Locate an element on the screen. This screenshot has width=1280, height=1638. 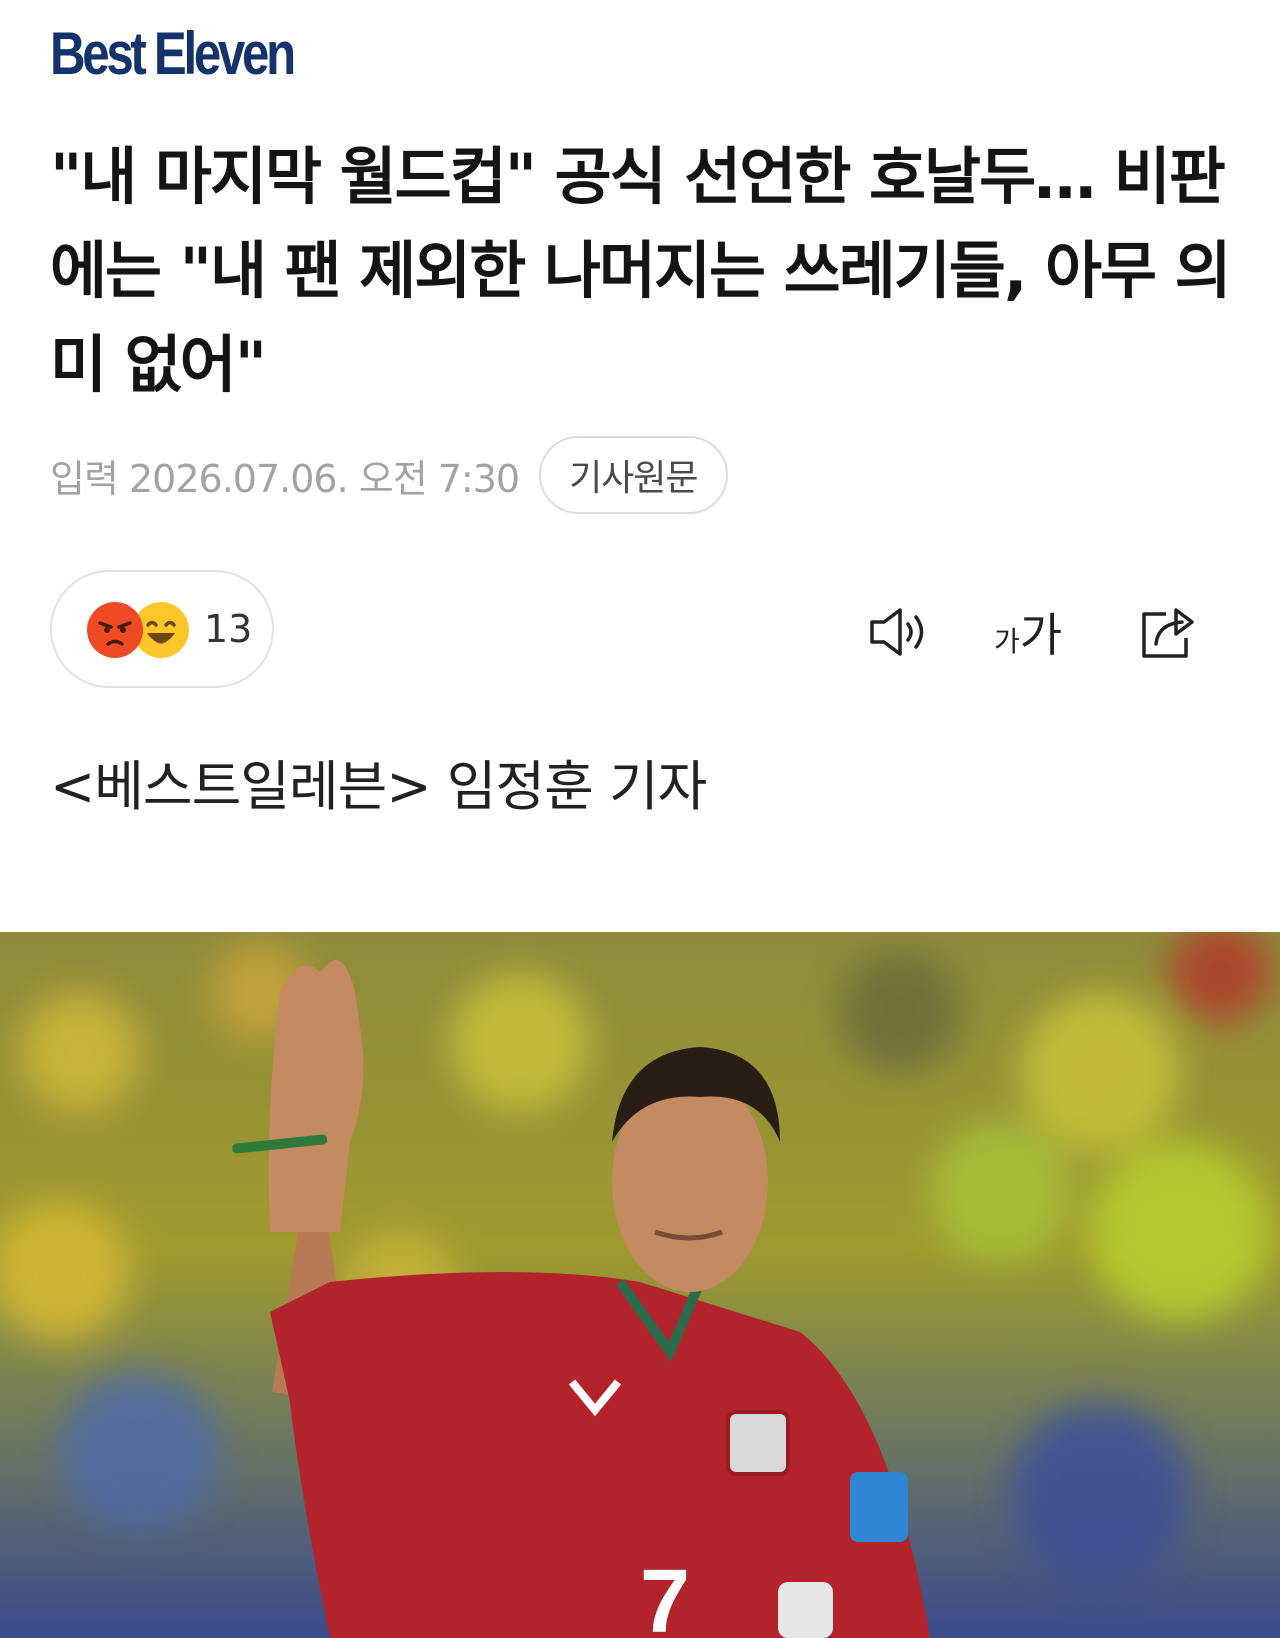
article-meta: 입력 2026.07.06. 오전 7:30 기사원문 is located at coordinates (389, 475).